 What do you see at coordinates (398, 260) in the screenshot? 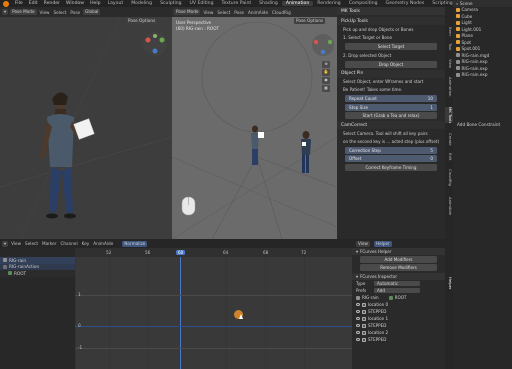
I see `add-modifiers-button: Add Modifiers` at bounding box center [398, 260].